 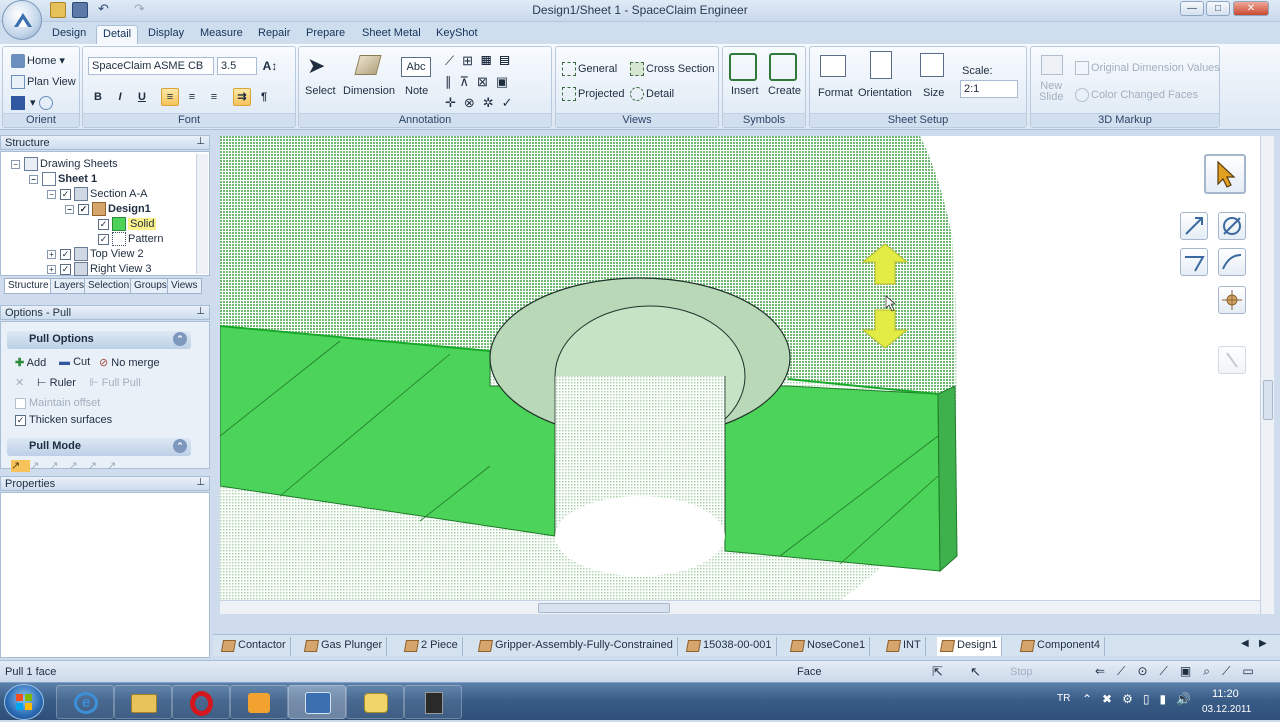 What do you see at coordinates (38, 61) in the screenshot?
I see `home-button: Home ▾` at bounding box center [38, 61].